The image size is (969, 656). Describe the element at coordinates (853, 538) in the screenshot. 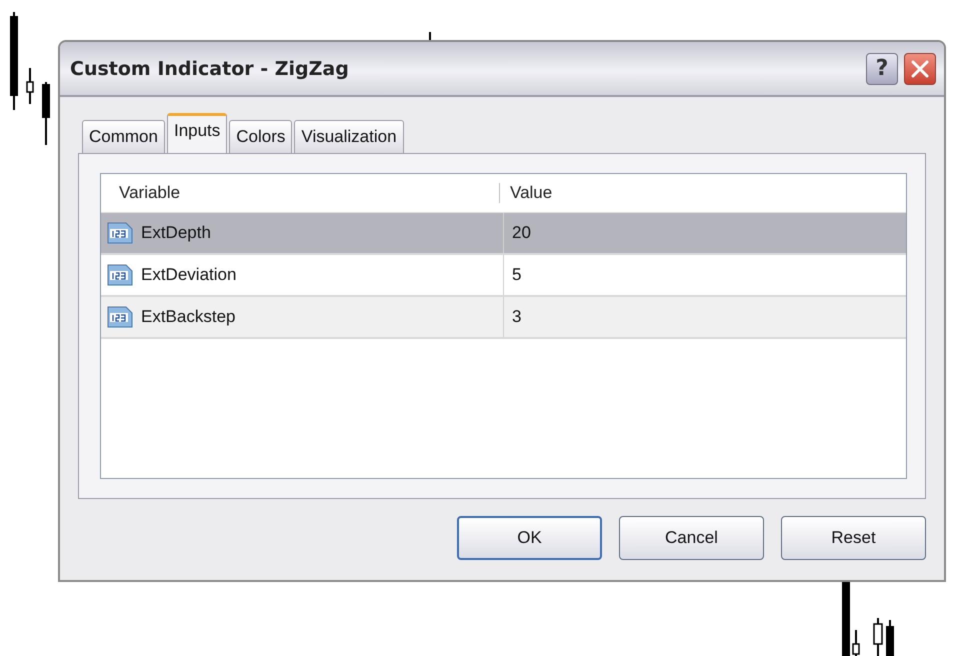

I see `dialog-button: Reset` at that location.